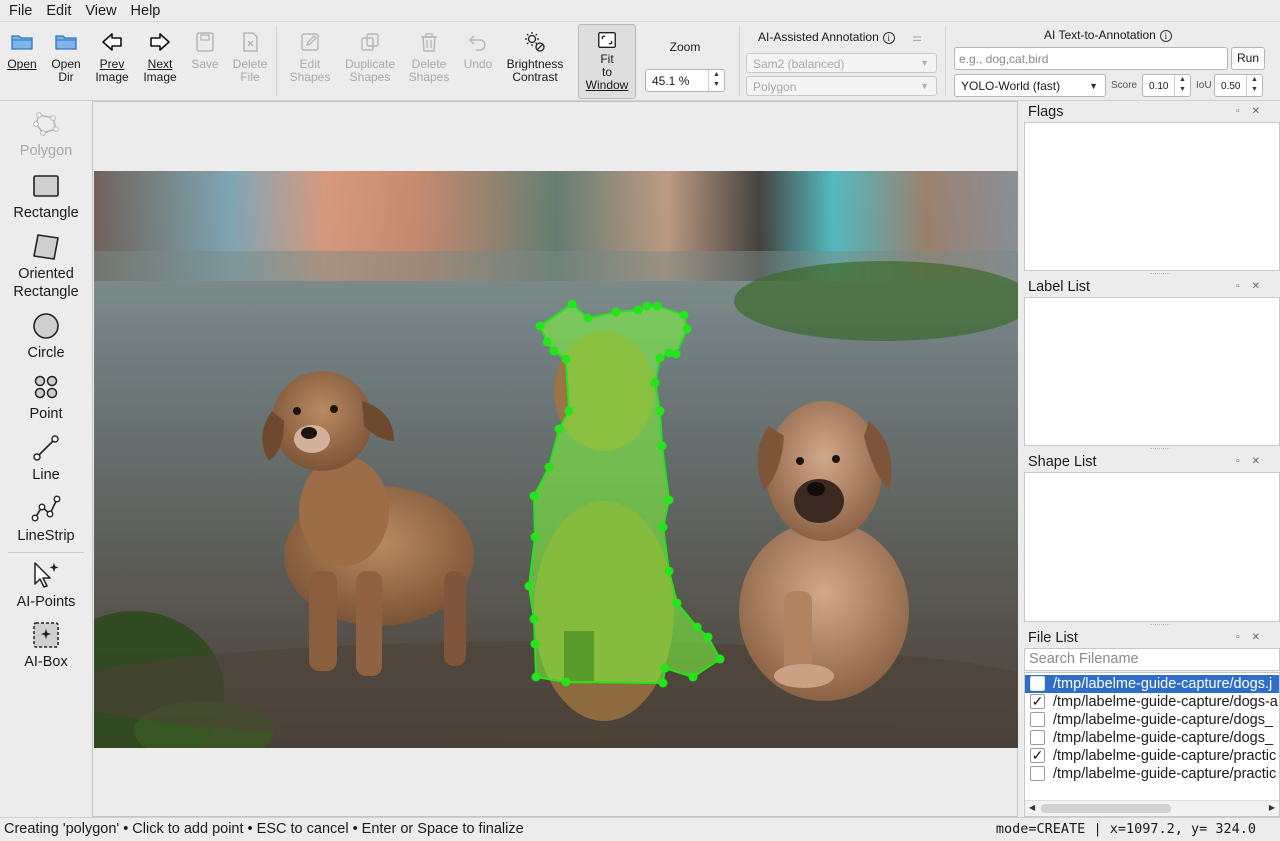 This screenshot has width=1280, height=841. I want to click on polygon-tool-button: Polygon, so click(46, 134).